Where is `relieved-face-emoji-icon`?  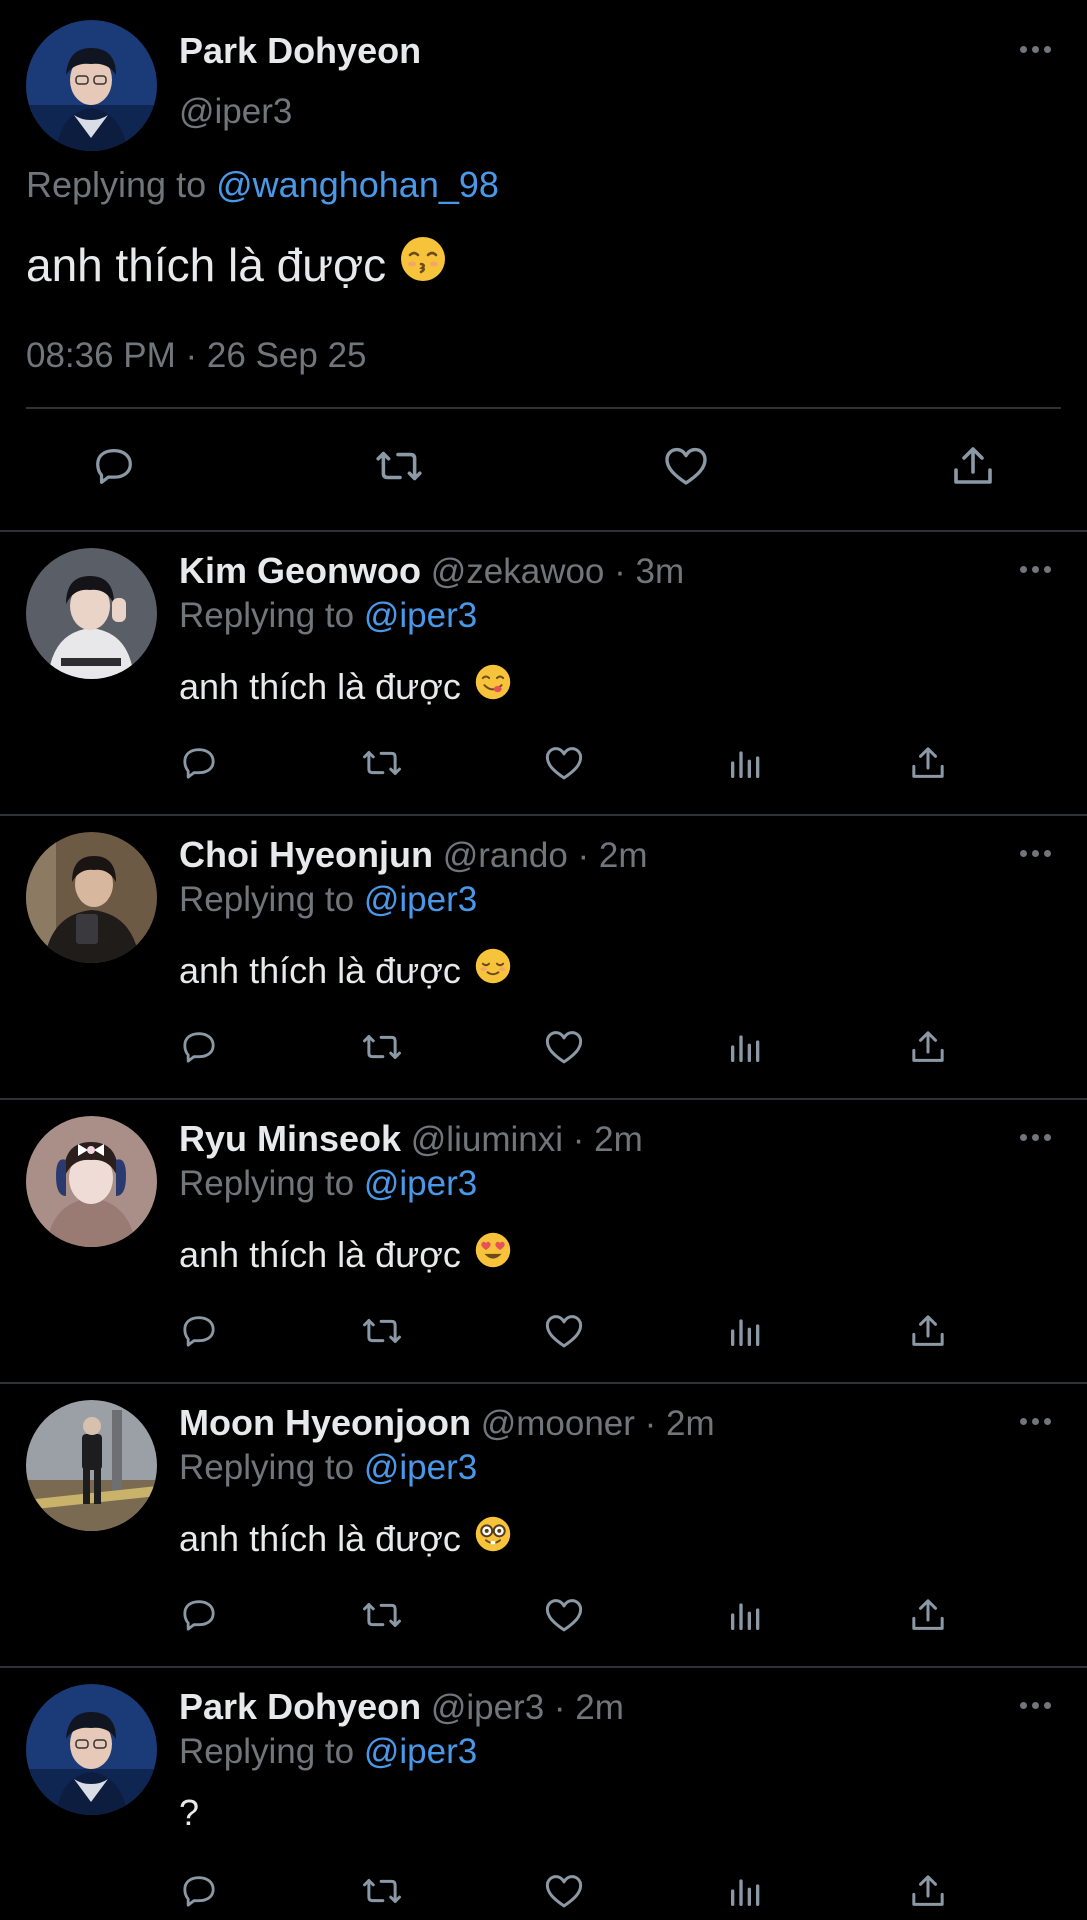
relieved-face-emoji-icon is located at coordinates (493, 970).